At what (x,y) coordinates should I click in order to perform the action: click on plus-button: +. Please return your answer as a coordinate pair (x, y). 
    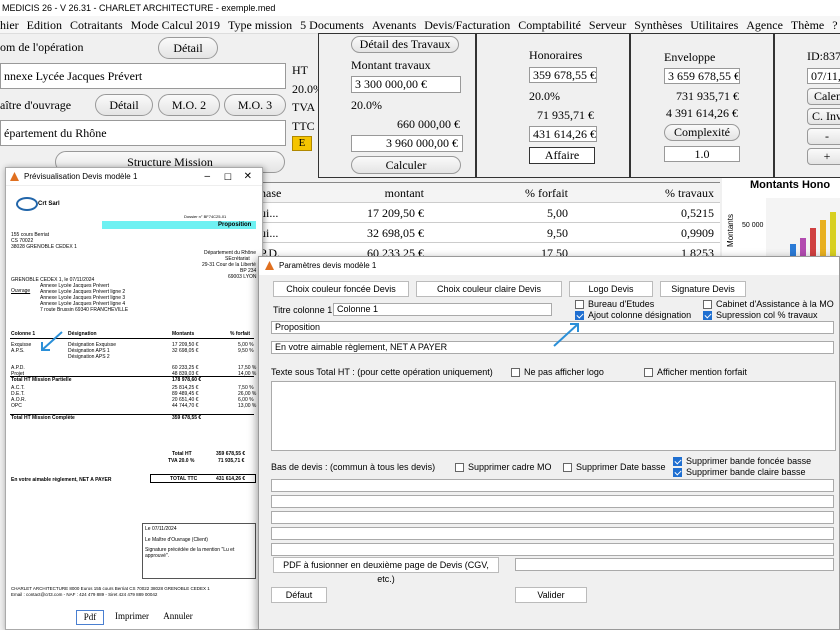
    Looking at the image, I should click on (823, 156).